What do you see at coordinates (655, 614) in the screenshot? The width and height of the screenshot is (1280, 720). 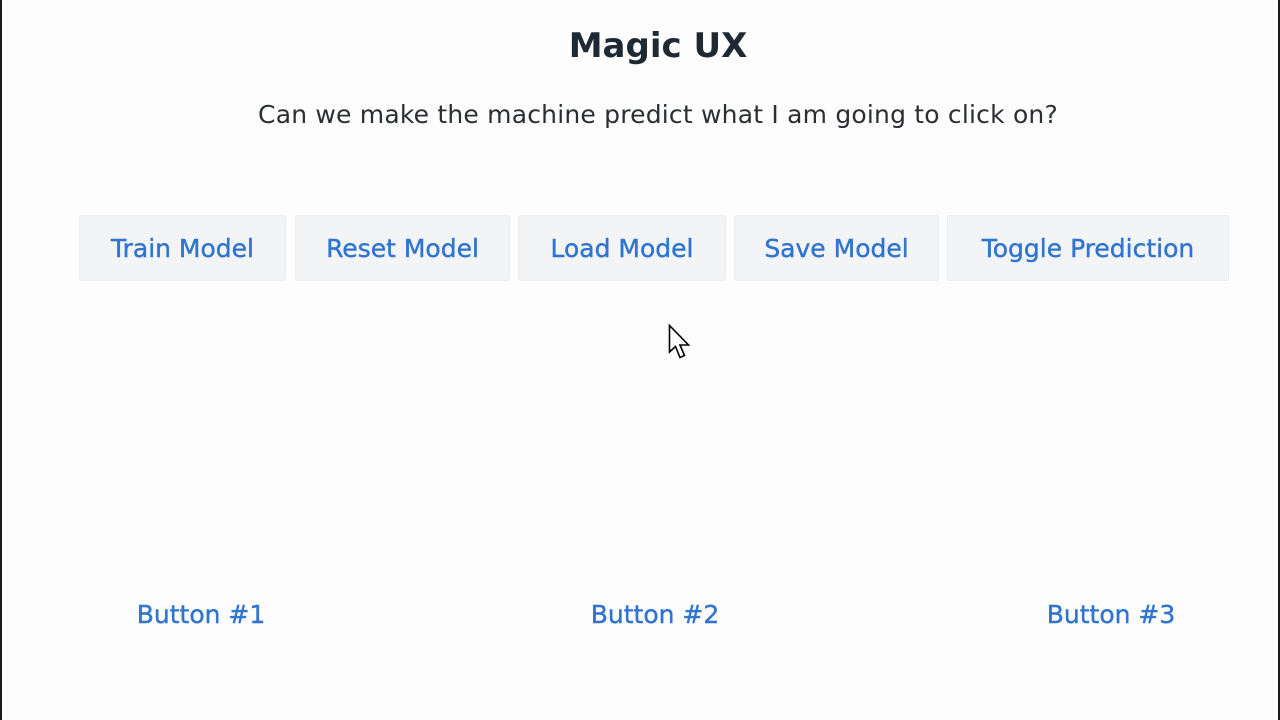 I see `target-button-2: Button #2` at bounding box center [655, 614].